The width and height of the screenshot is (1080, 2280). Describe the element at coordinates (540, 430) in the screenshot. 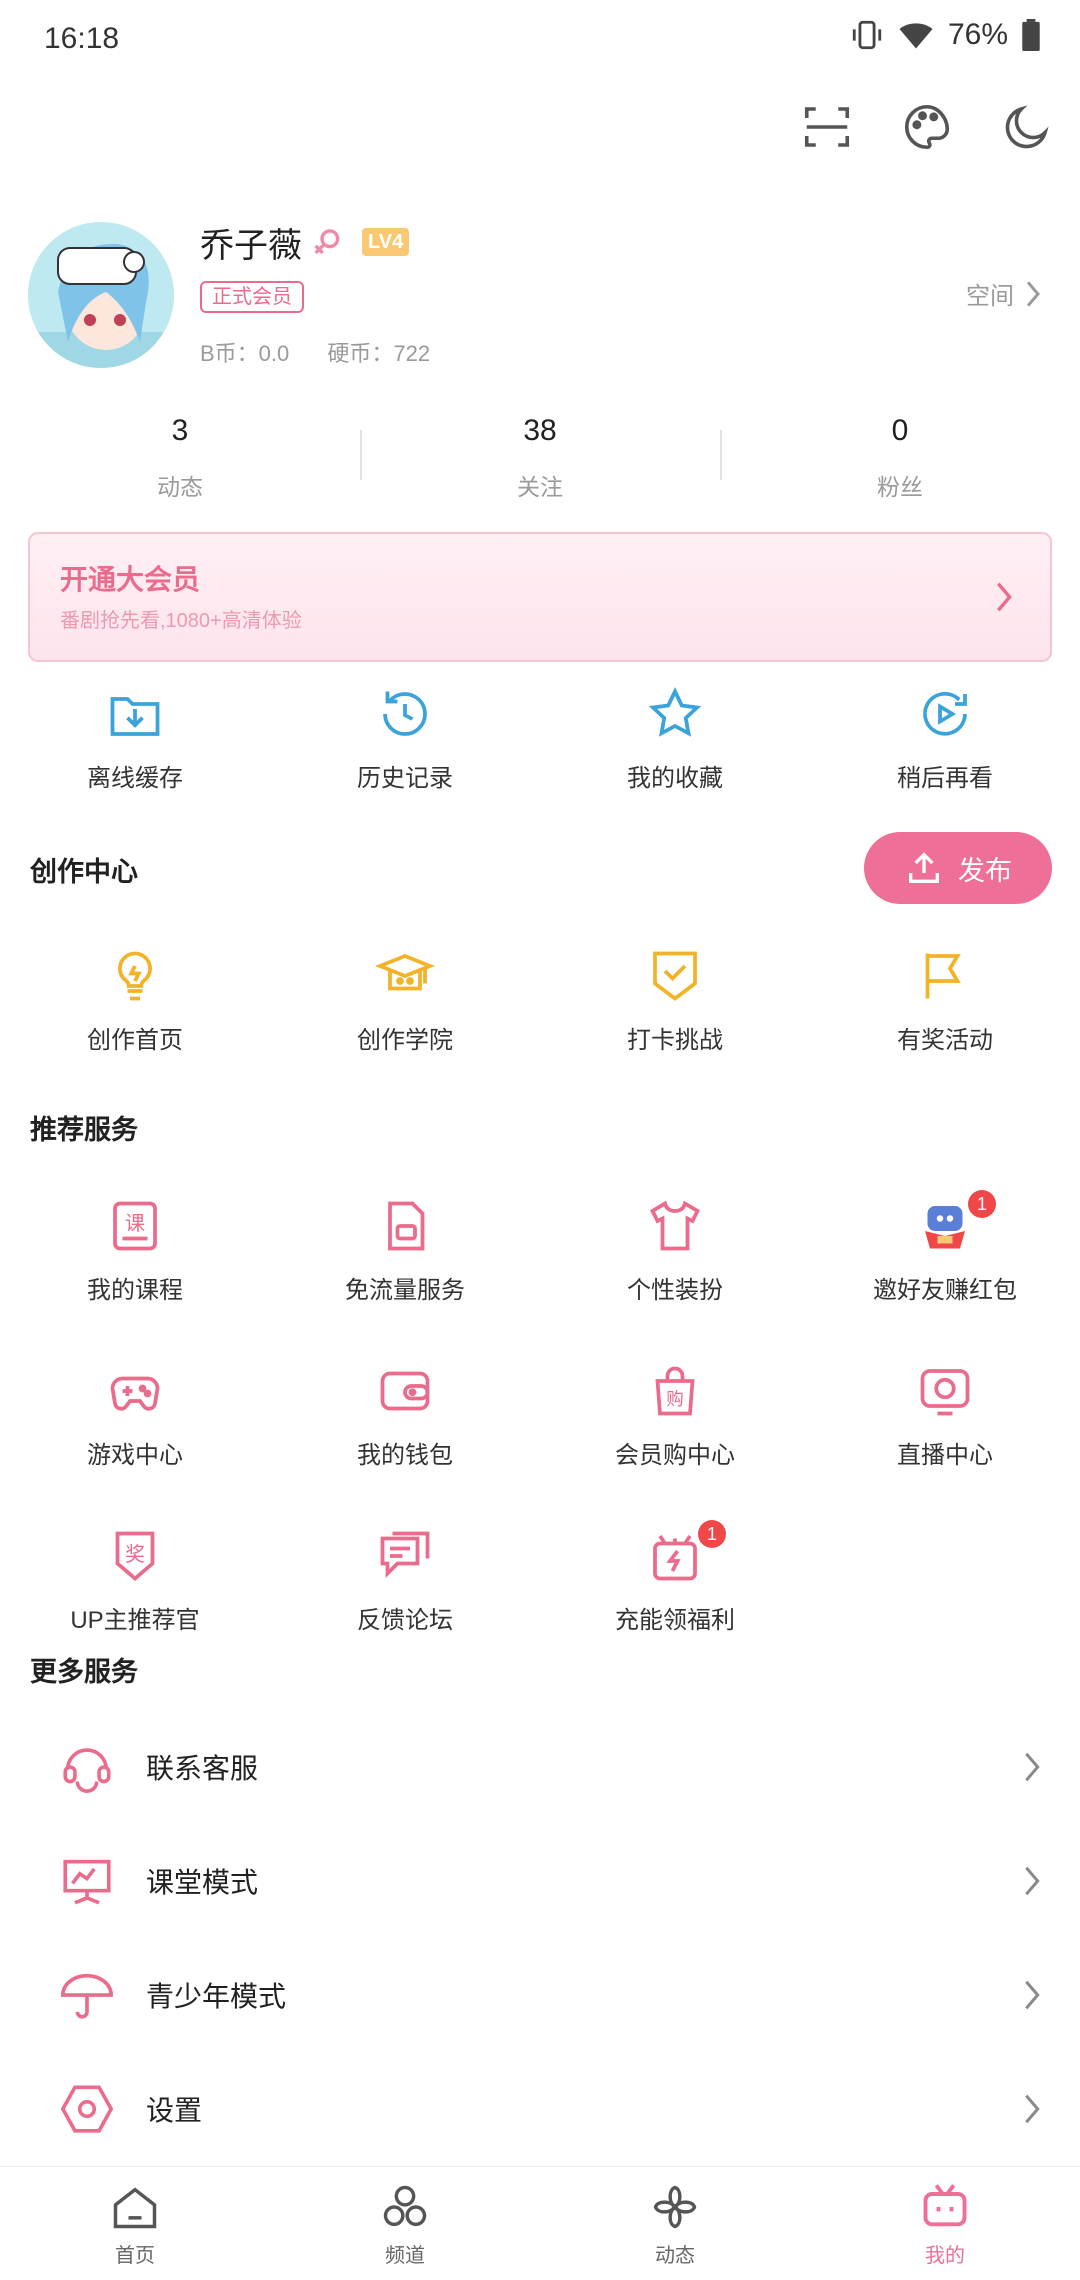

I see `stat-value: 38` at that location.